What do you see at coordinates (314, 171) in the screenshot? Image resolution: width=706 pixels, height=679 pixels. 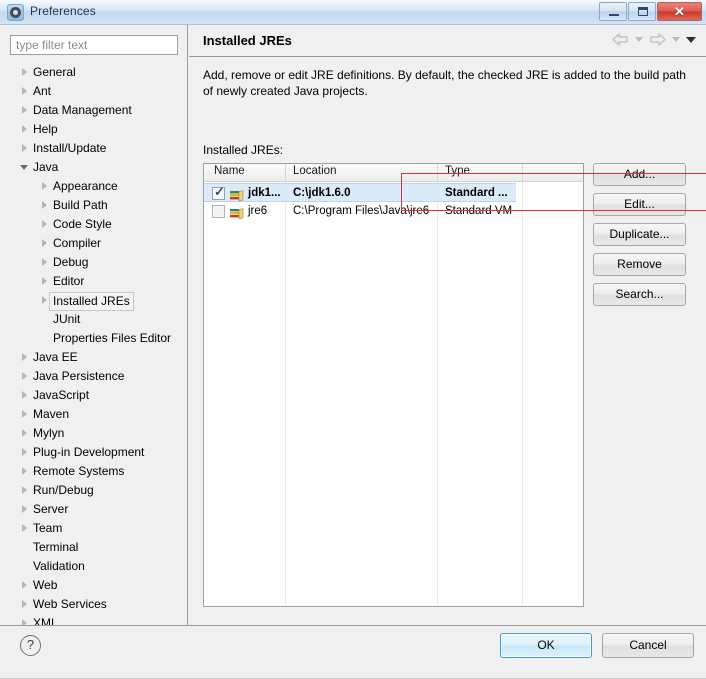 I see `column-header-location: Location` at bounding box center [314, 171].